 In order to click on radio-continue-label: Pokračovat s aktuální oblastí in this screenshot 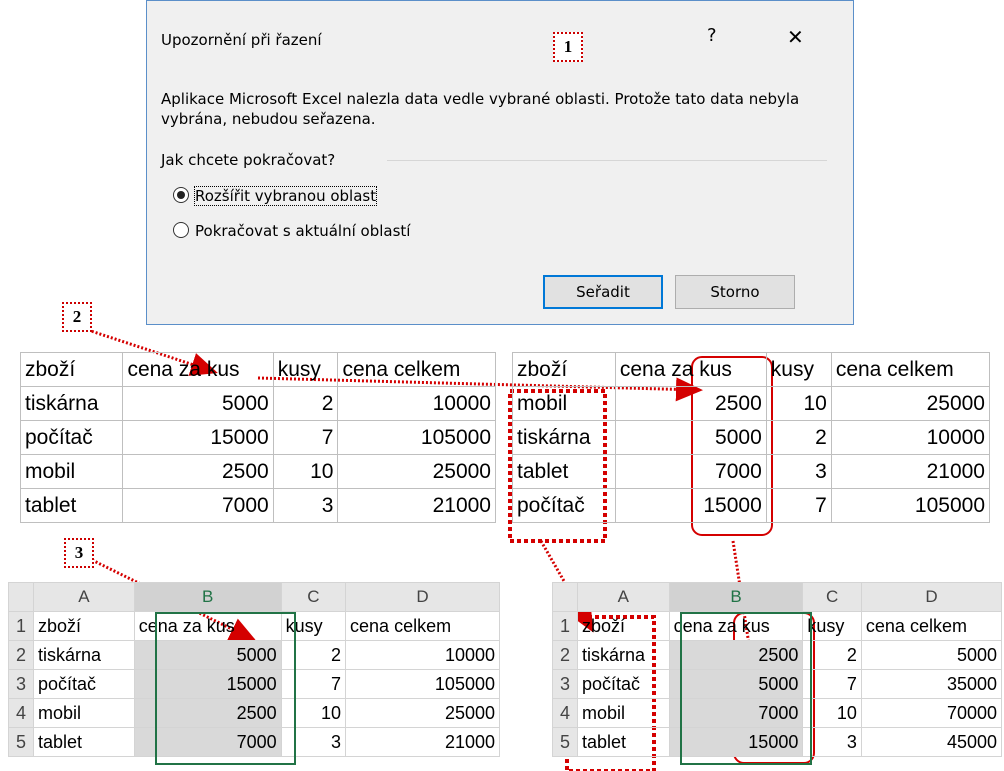, I will do `click(303, 231)`.